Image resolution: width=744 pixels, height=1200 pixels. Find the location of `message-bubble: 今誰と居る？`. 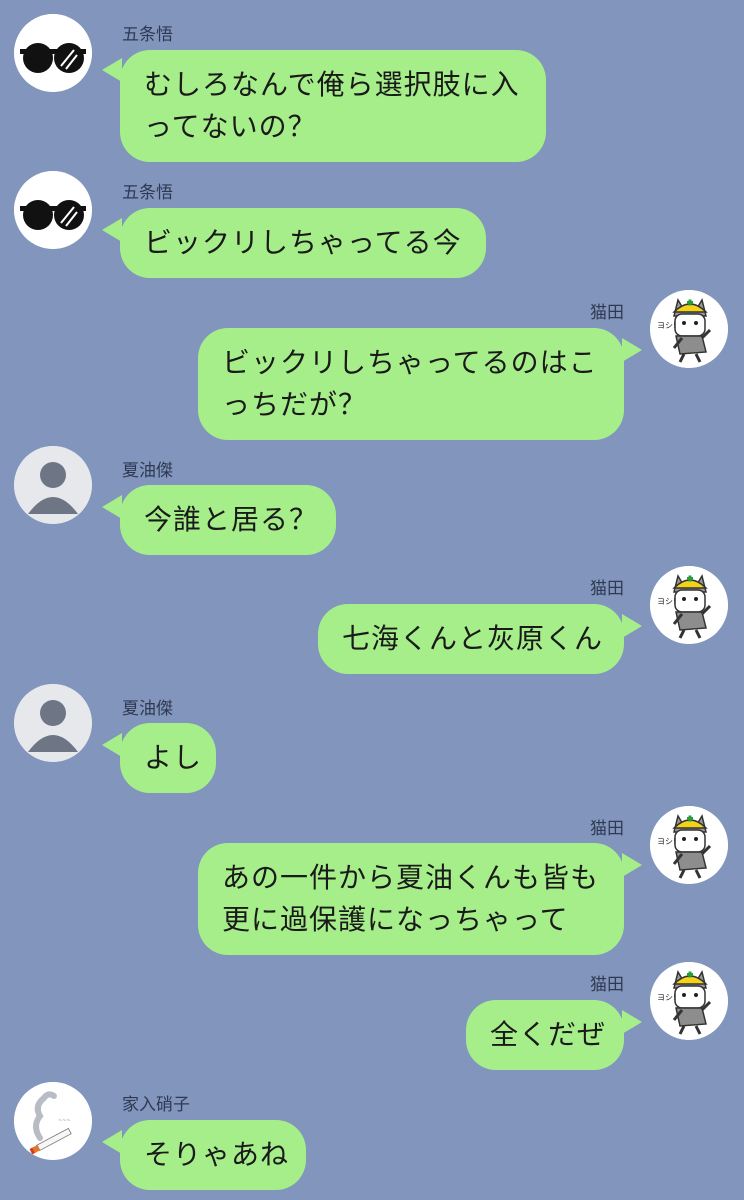

message-bubble: 今誰と居る？ is located at coordinates (228, 520).